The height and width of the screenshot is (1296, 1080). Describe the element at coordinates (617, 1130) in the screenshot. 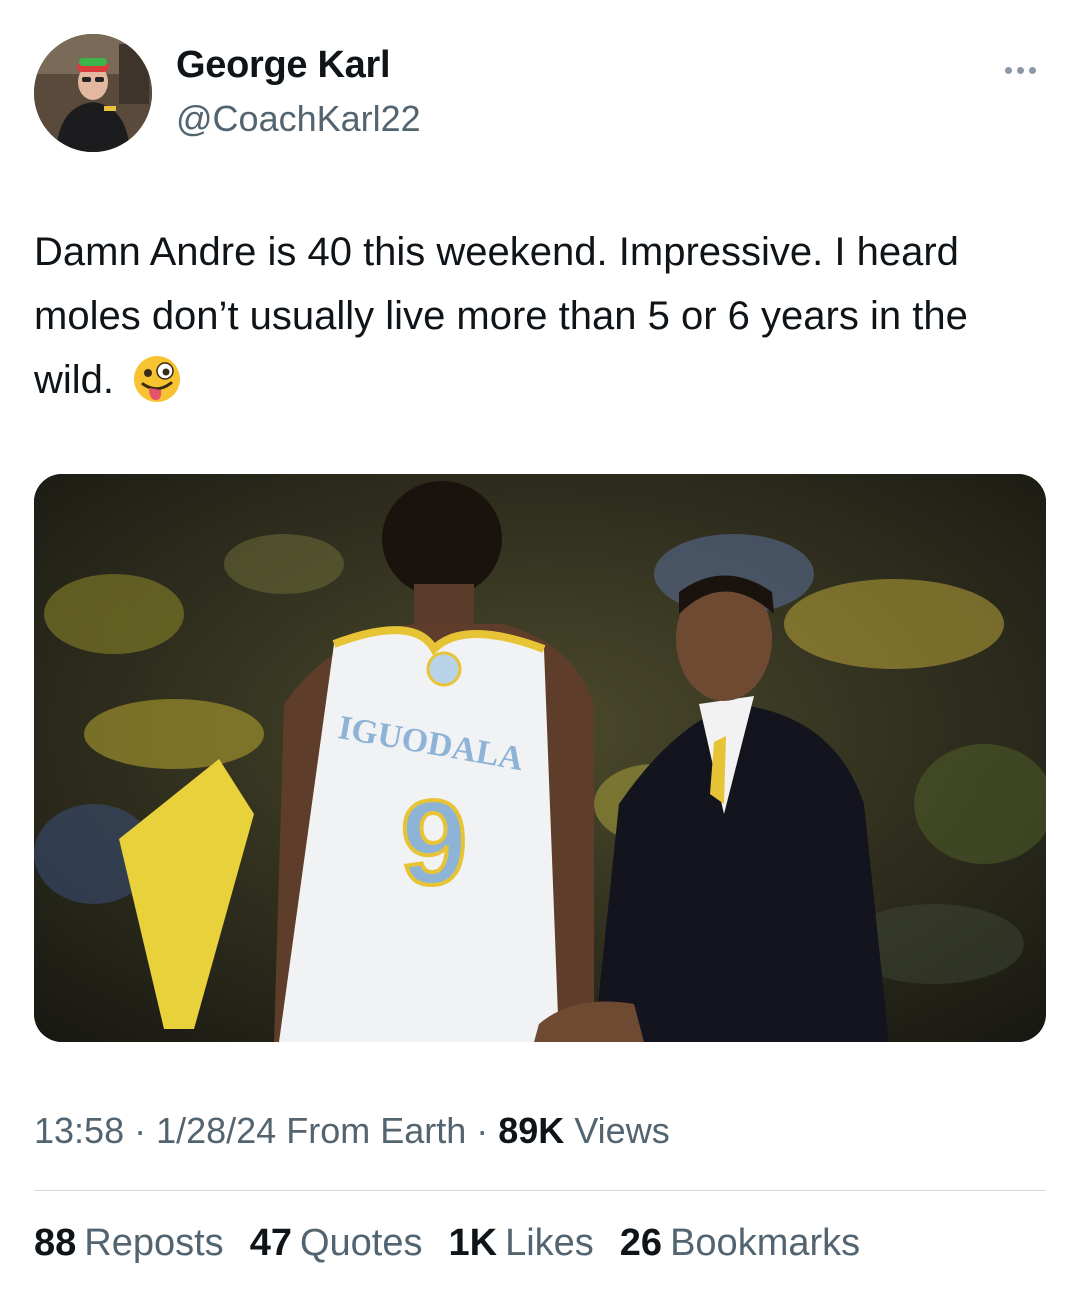

I see `views-label: Views` at that location.